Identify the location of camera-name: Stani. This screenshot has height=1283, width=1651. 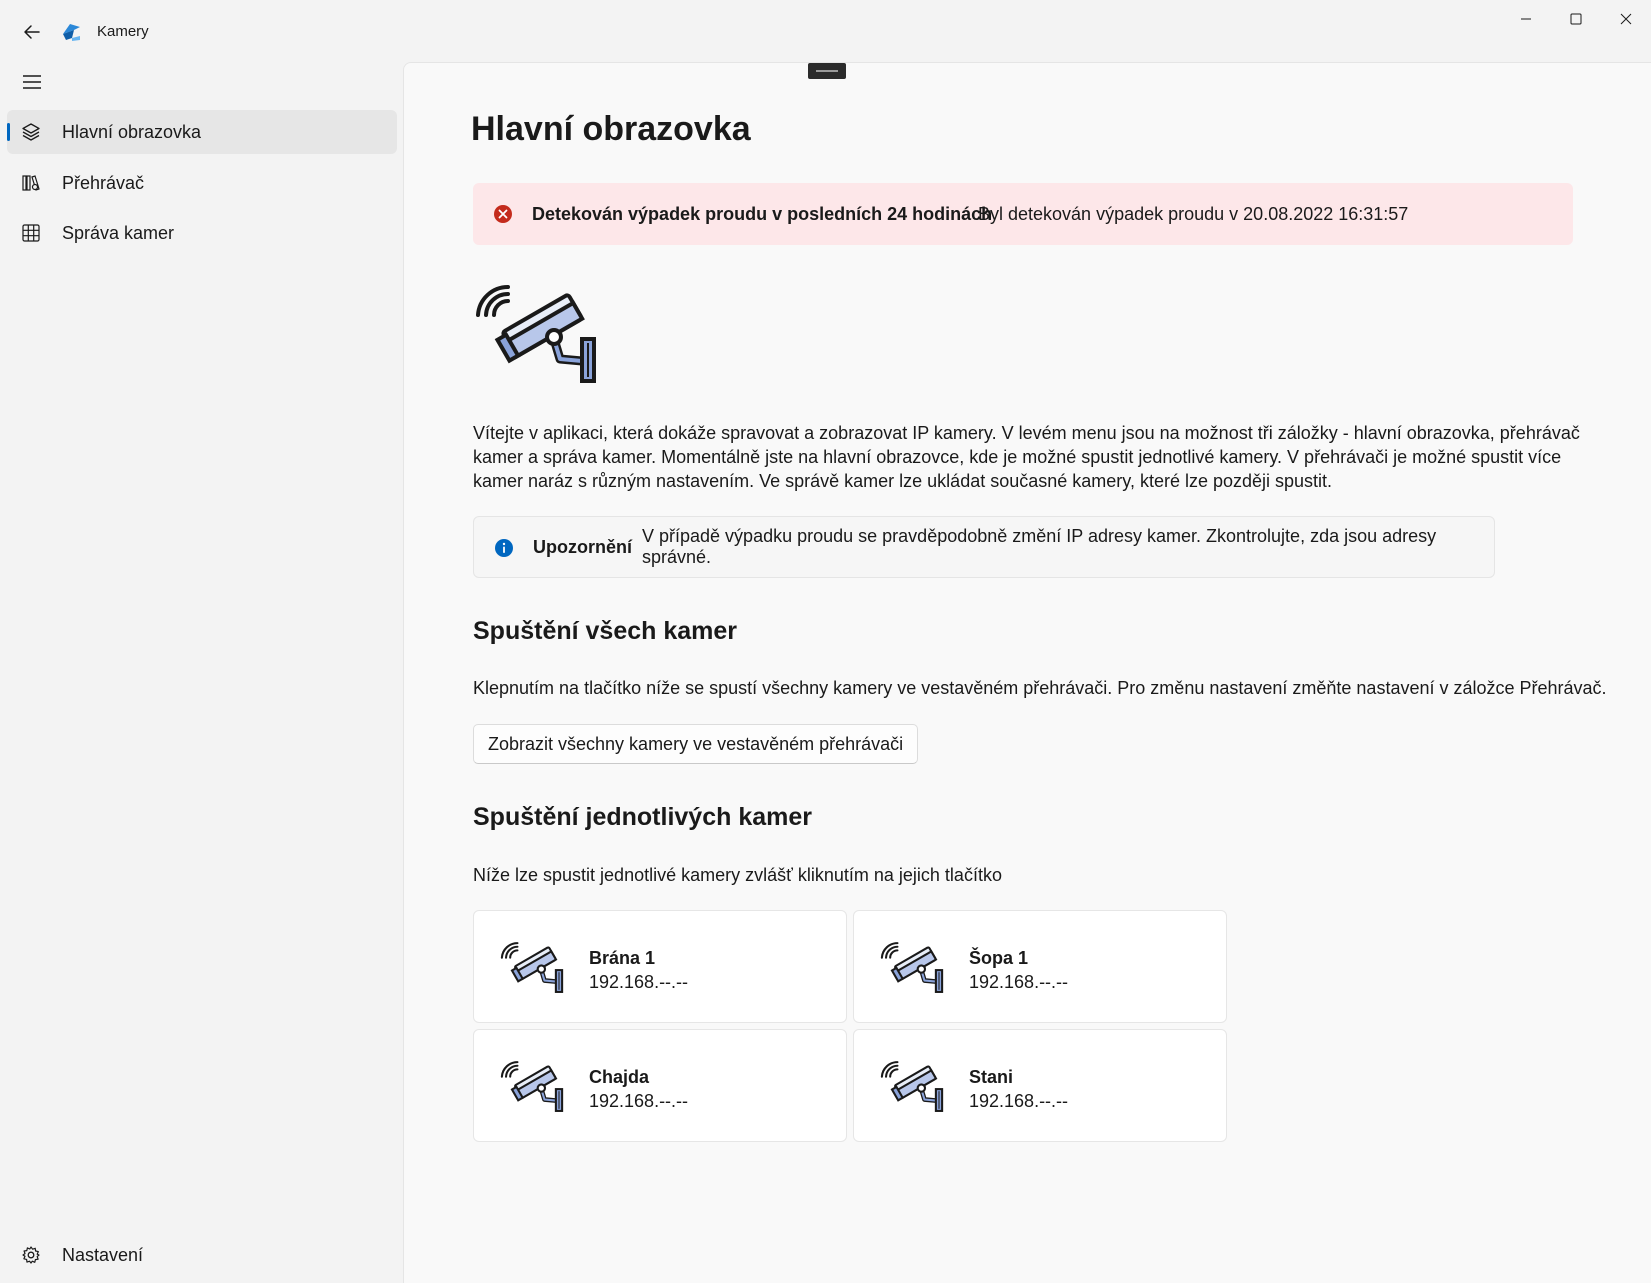
(991, 1077).